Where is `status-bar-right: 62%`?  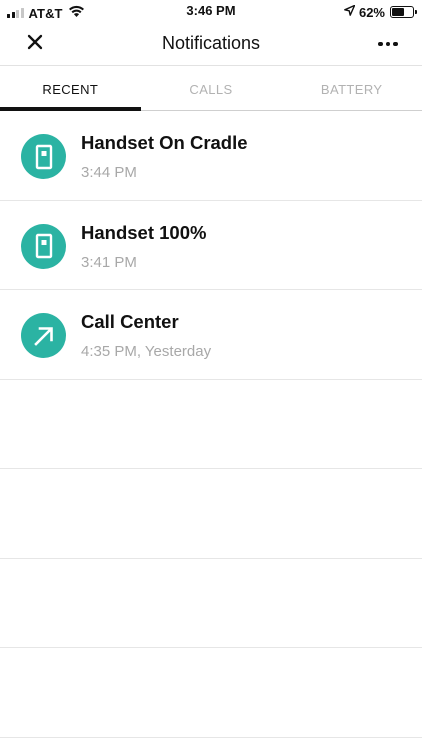
status-bar-right: 62% is located at coordinates (380, 12).